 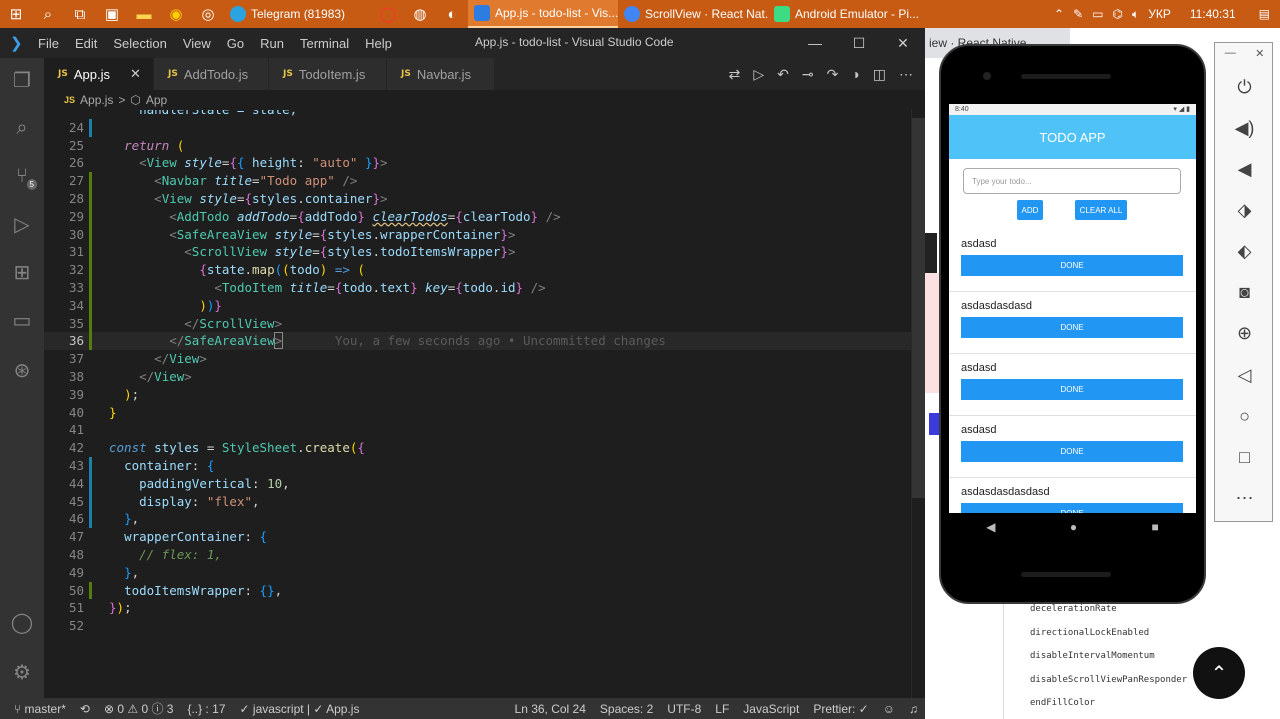 What do you see at coordinates (388, 14) in the screenshot?
I see `opera-icon: ◯` at bounding box center [388, 14].